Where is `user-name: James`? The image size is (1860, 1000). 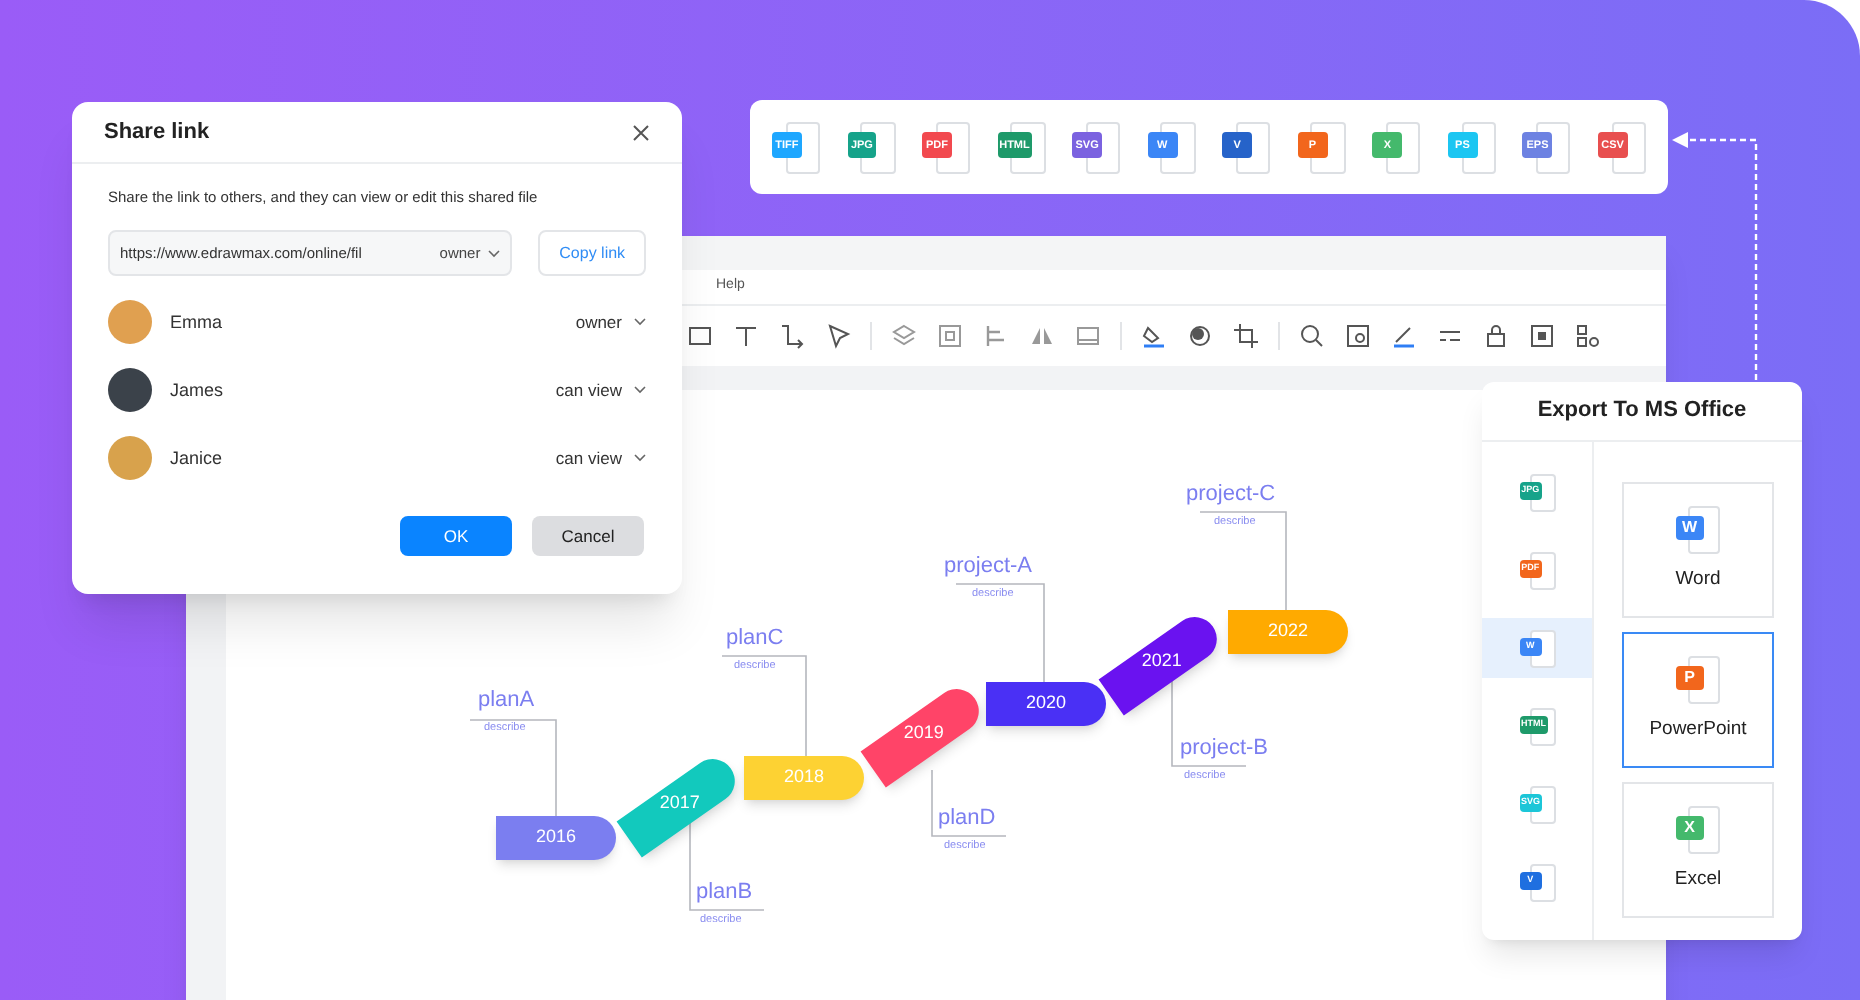 user-name: James is located at coordinates (197, 390).